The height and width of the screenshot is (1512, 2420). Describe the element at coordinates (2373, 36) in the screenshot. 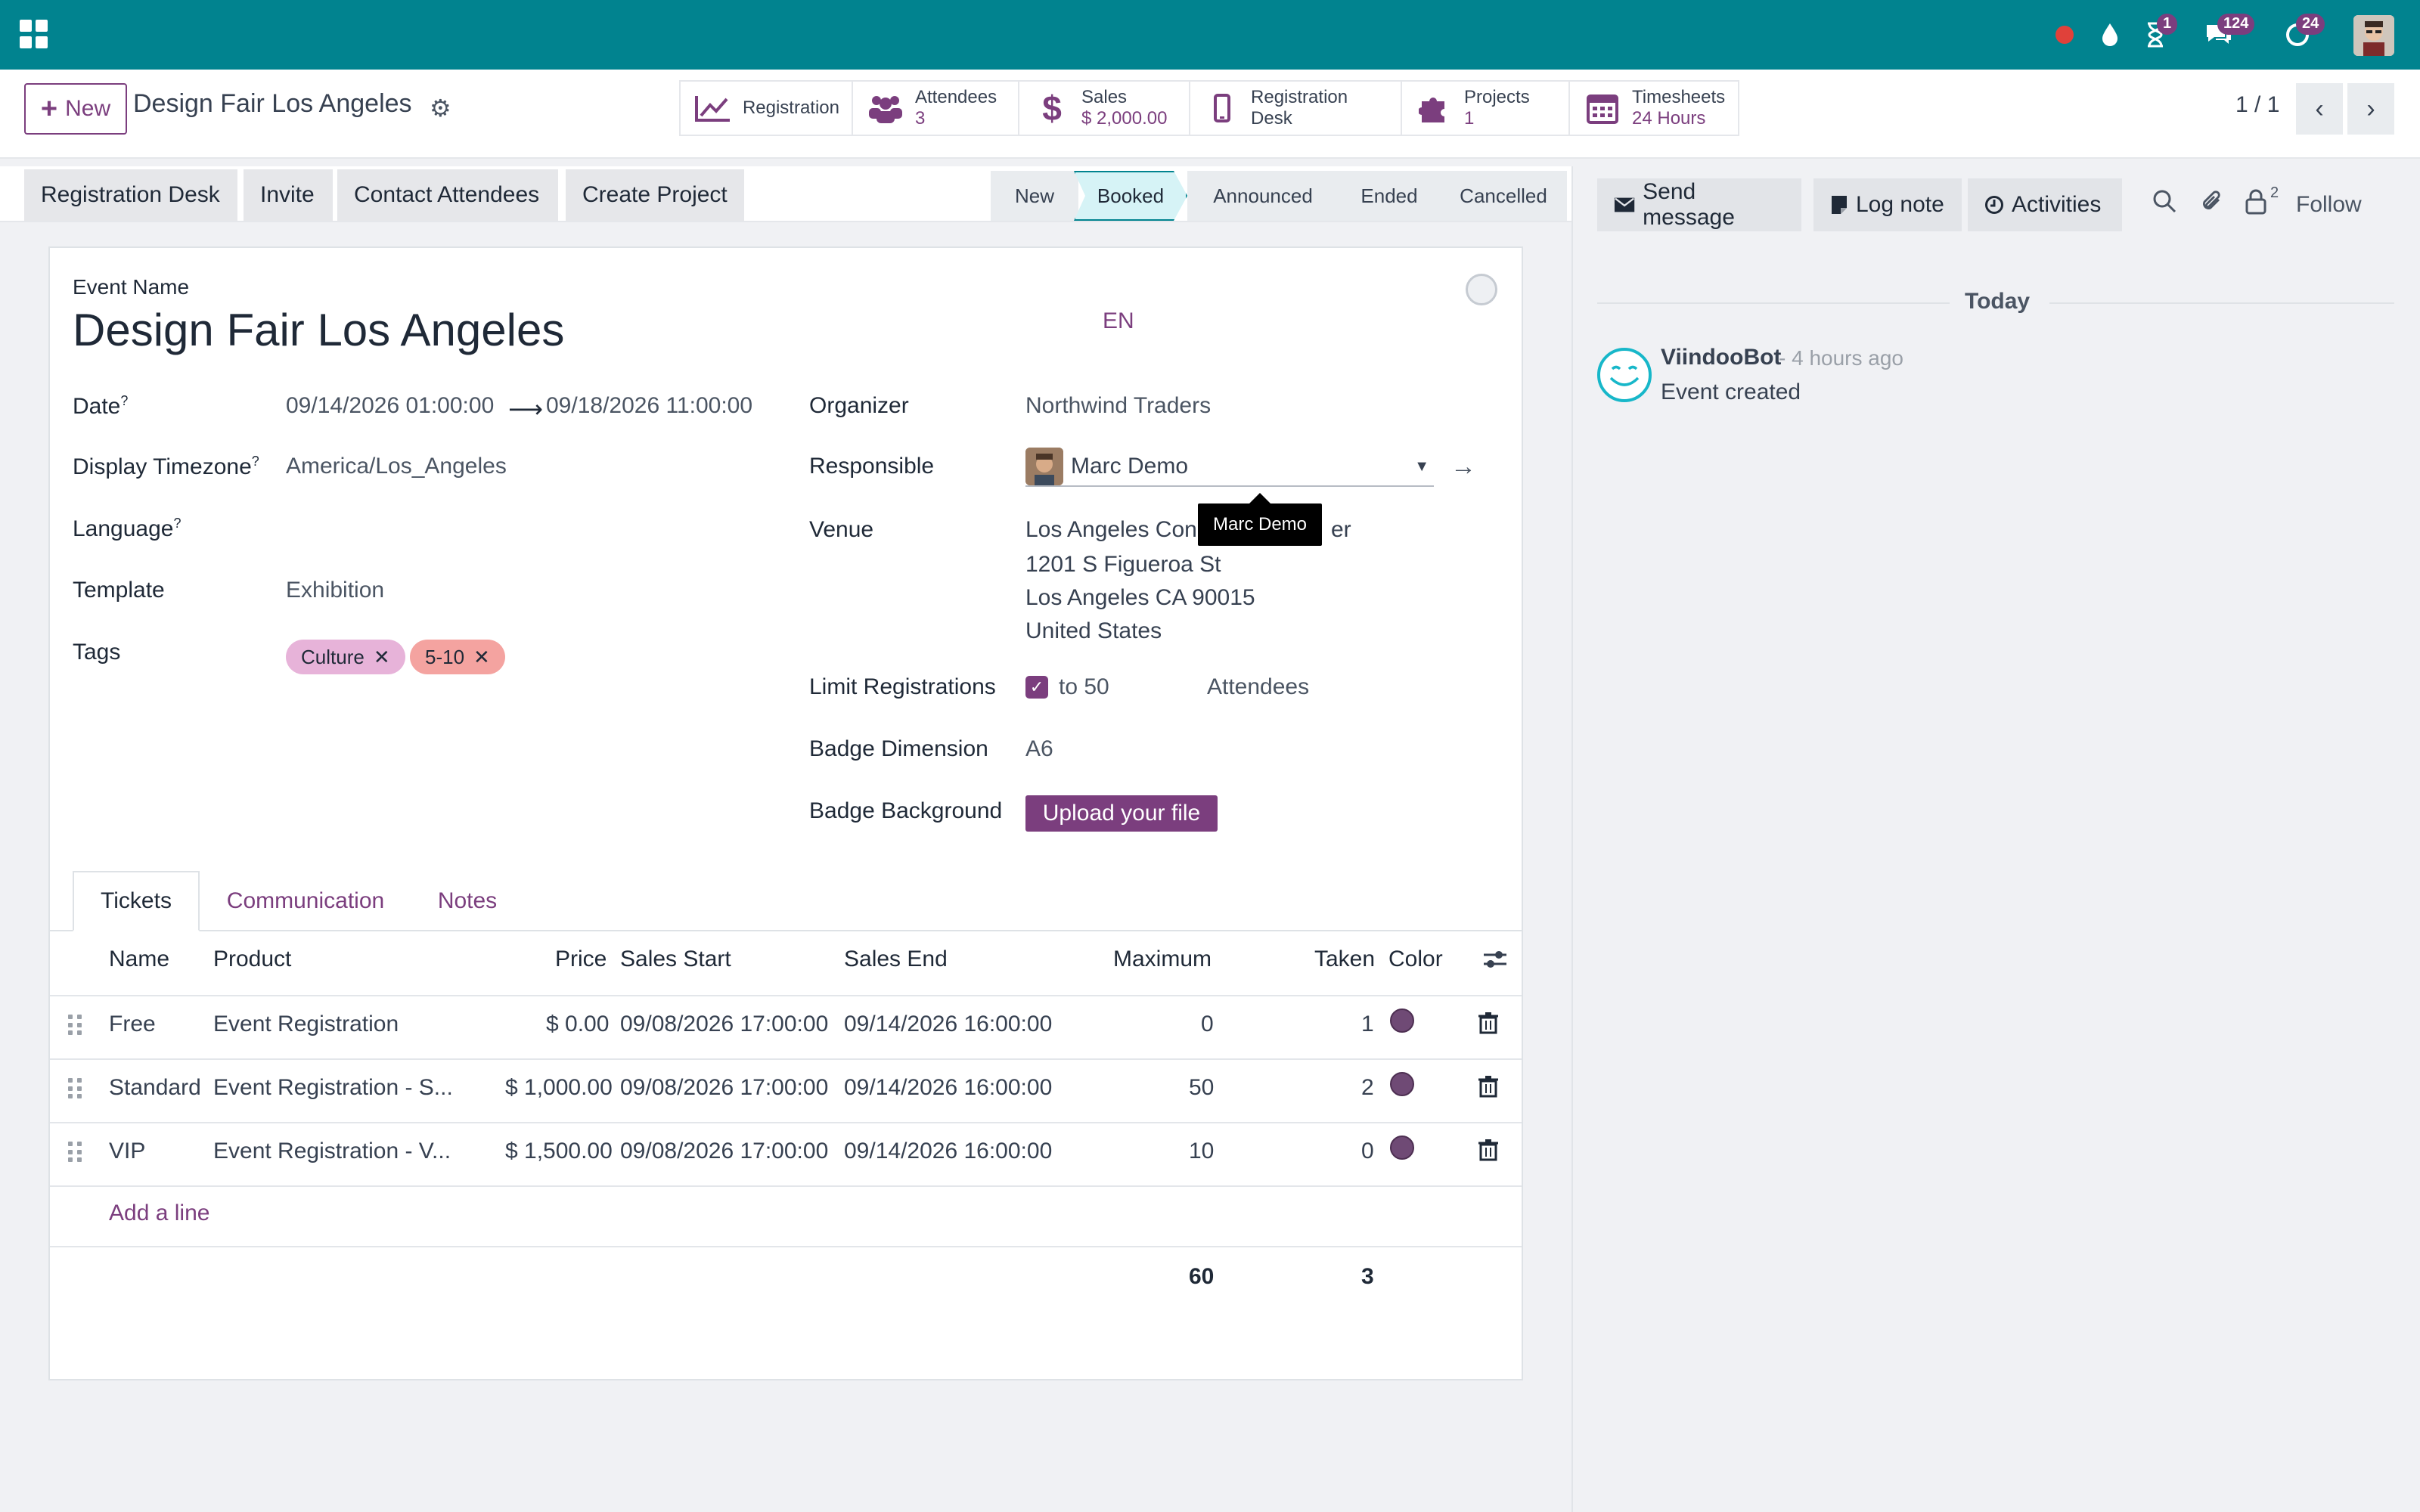

I see `user-avatar` at that location.